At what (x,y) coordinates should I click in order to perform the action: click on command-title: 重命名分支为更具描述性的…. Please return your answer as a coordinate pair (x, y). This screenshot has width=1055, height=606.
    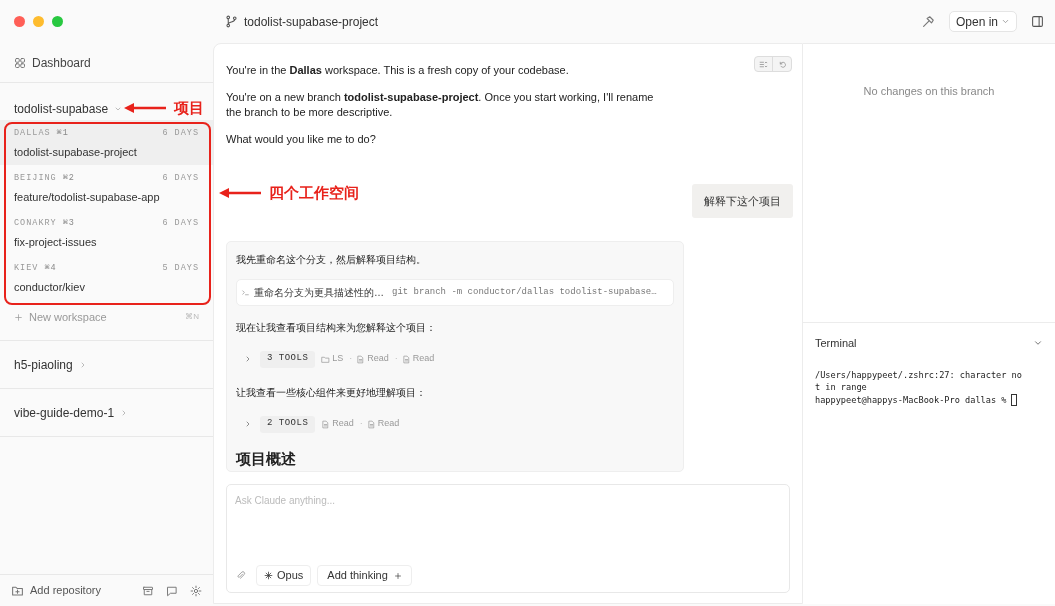
    Looking at the image, I should click on (319, 293).